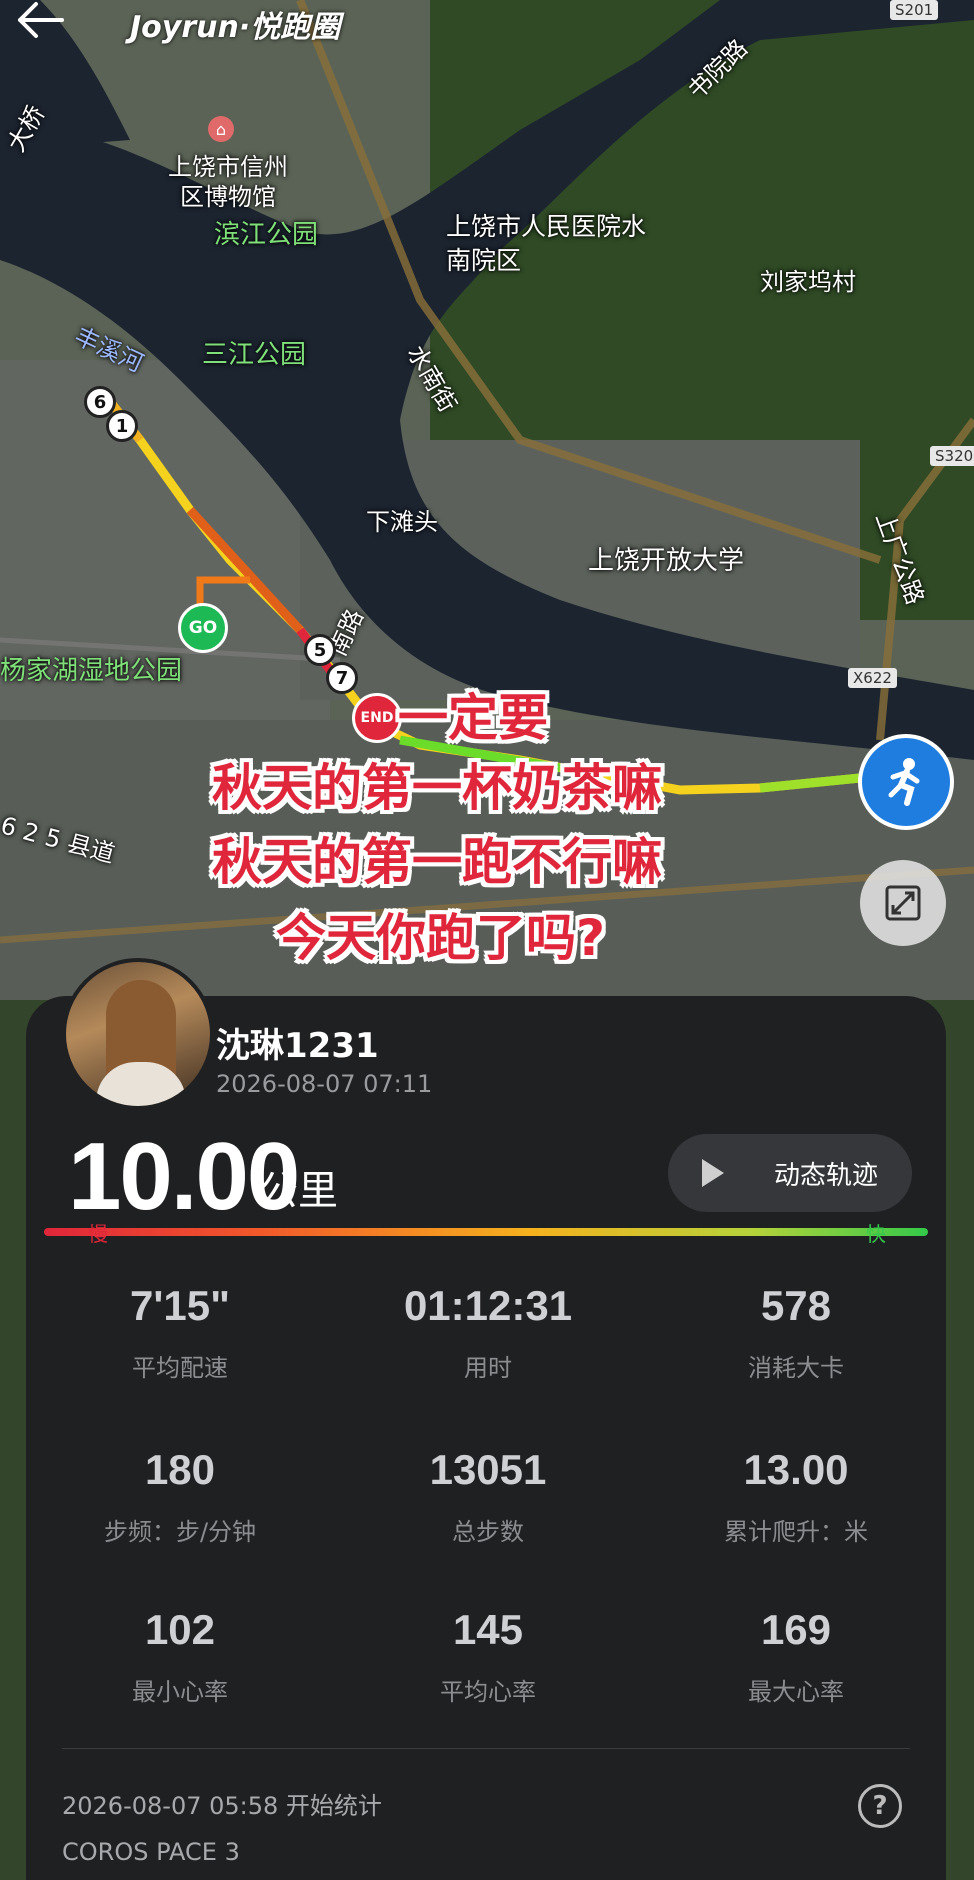 This screenshot has height=1880, width=974. What do you see at coordinates (488, 1532) in the screenshot?
I see `stat-label: 总步数` at bounding box center [488, 1532].